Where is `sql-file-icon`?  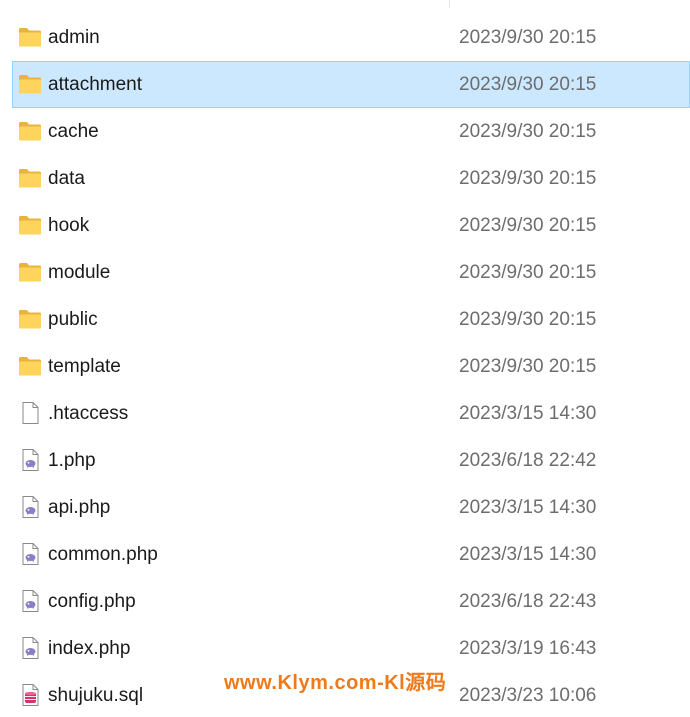
sql-file-icon is located at coordinates (30, 695).